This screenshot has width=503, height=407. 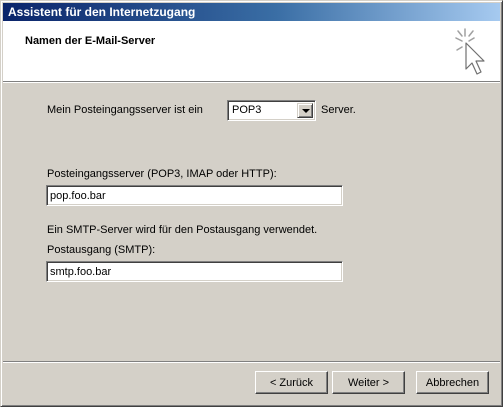 I want to click on incoming-type-suffix: Server., so click(x=338, y=110).